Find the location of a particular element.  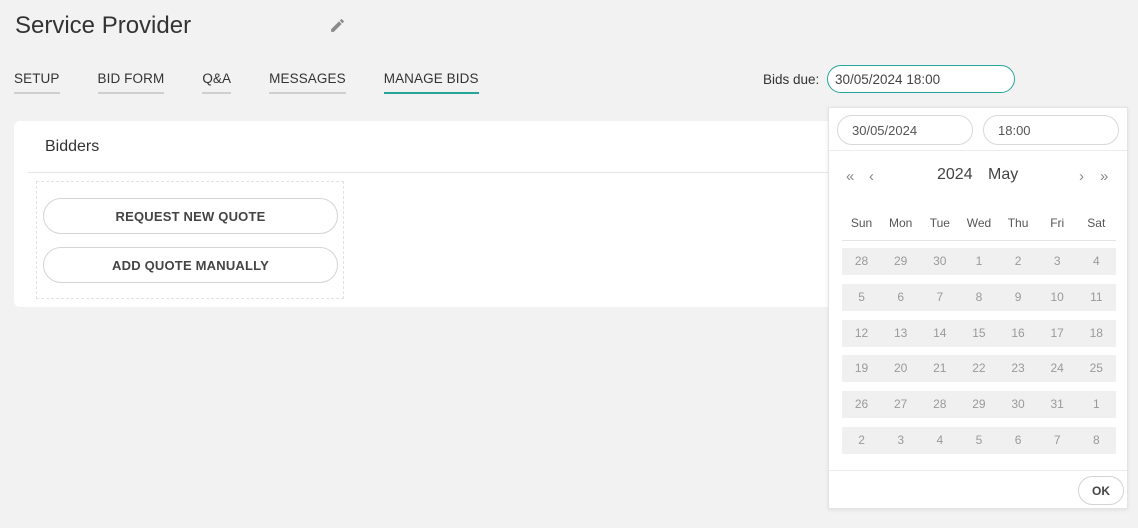

tab-messages: MESSAGES is located at coordinates (307, 82).